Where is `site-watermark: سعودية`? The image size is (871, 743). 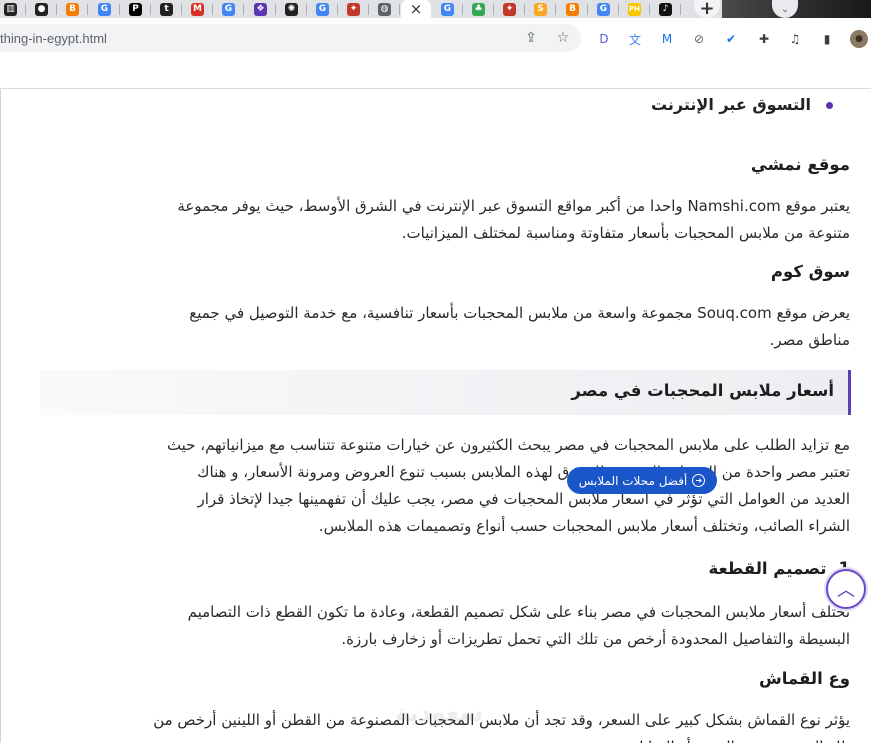
site-watermark: سعودية is located at coordinates (439, 713).